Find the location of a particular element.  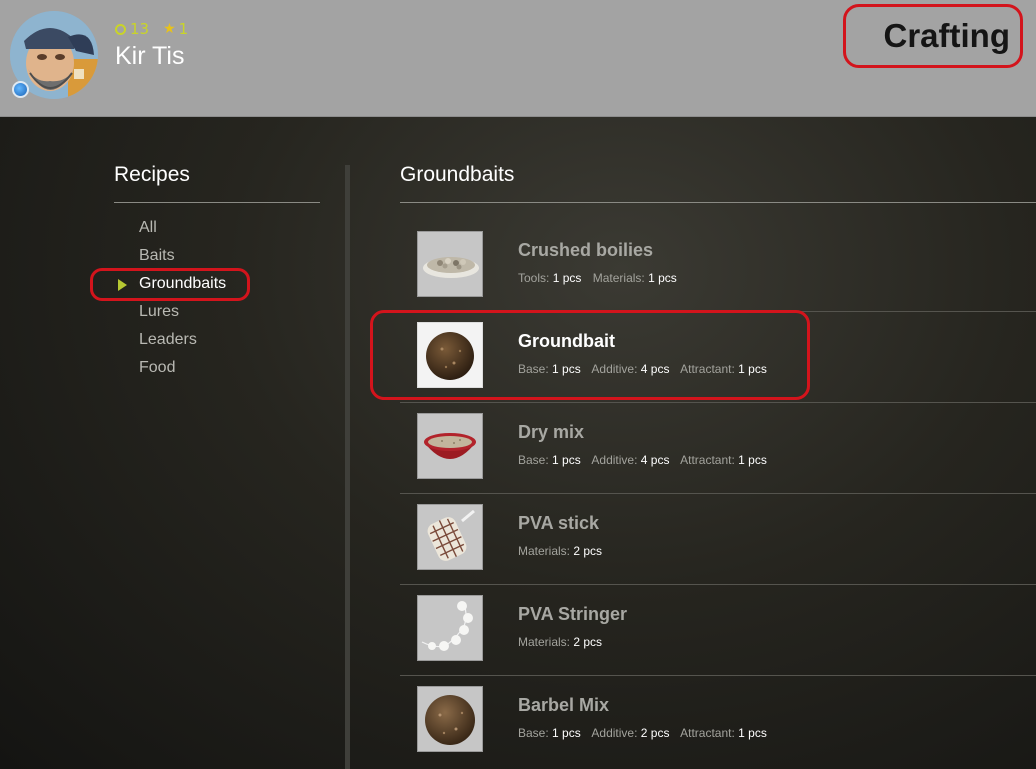

recipe-name: Crushed boilies is located at coordinates (586, 250).